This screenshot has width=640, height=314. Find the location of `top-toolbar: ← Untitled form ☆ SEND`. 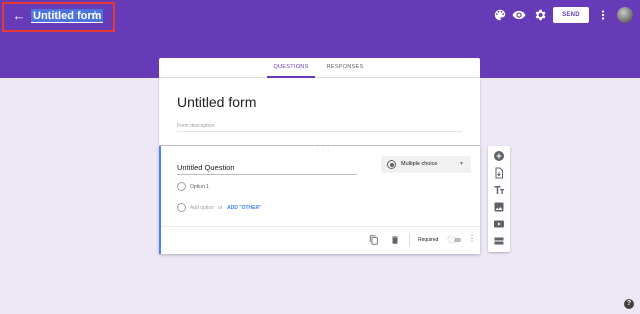

top-toolbar: ← Untitled form ☆ SEND is located at coordinates (320, 16).